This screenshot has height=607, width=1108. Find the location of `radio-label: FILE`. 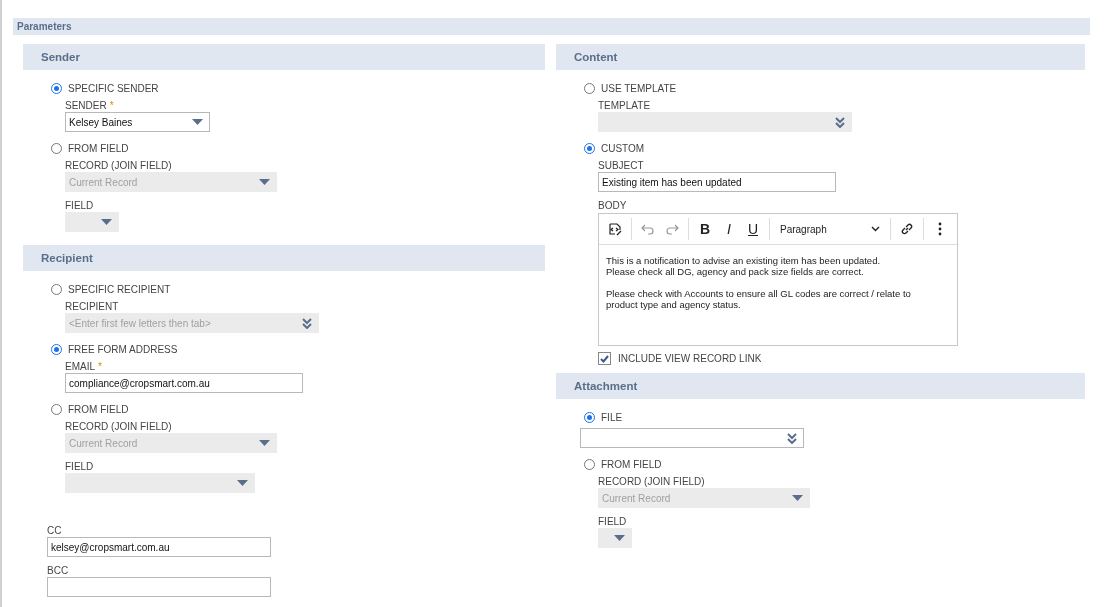

radio-label: FILE is located at coordinates (612, 417).